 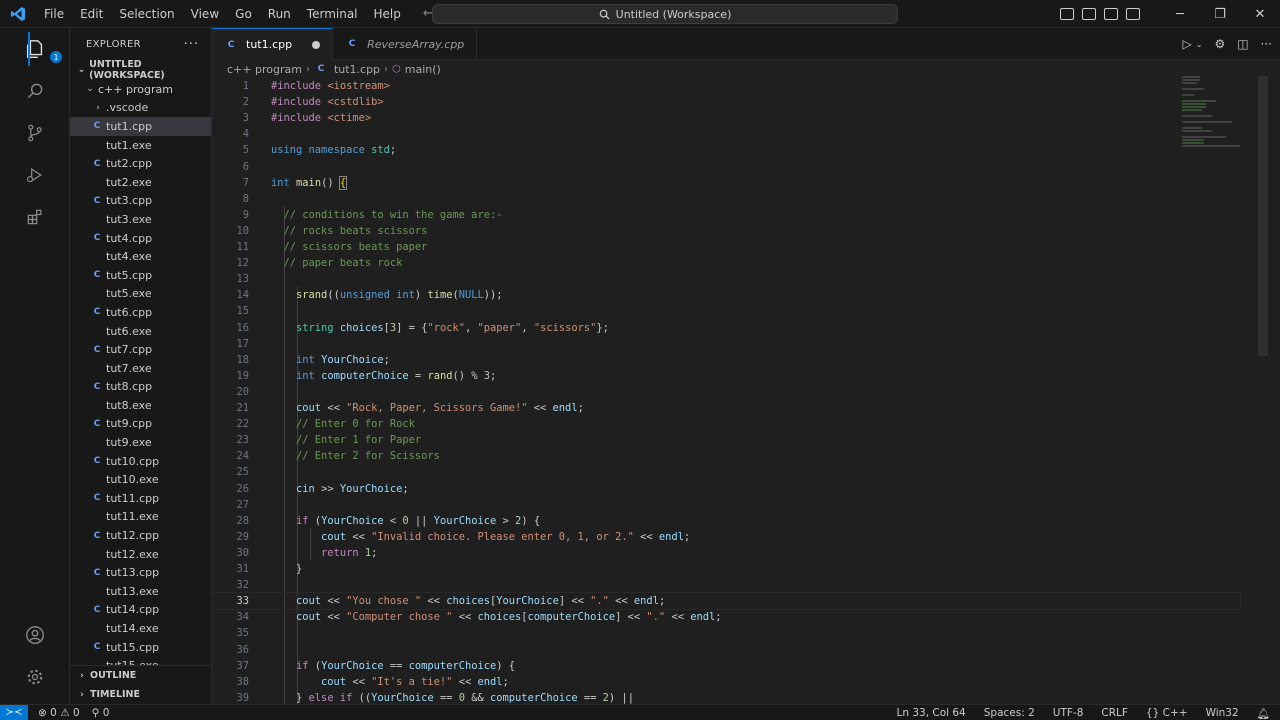 I want to click on code-line: 17, so click(x=726, y=344).